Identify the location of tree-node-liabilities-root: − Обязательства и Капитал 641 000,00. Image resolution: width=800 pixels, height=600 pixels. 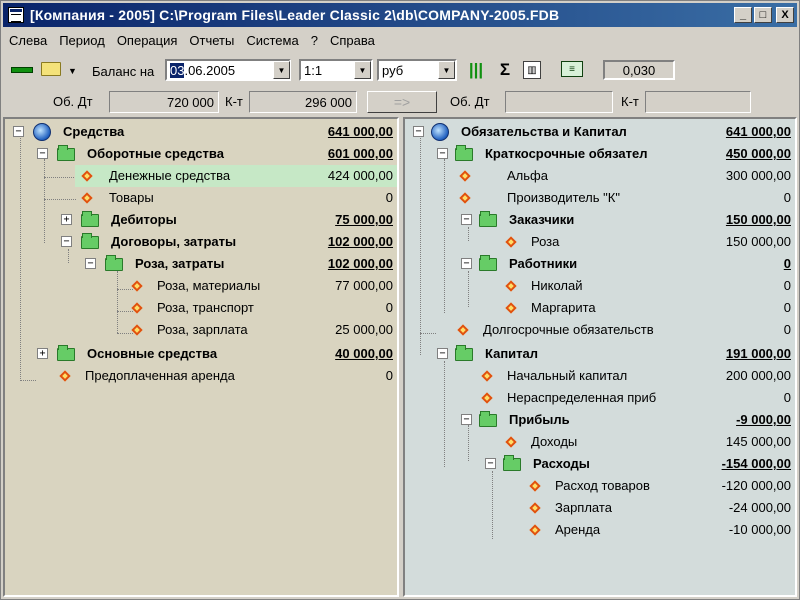
(600, 132).